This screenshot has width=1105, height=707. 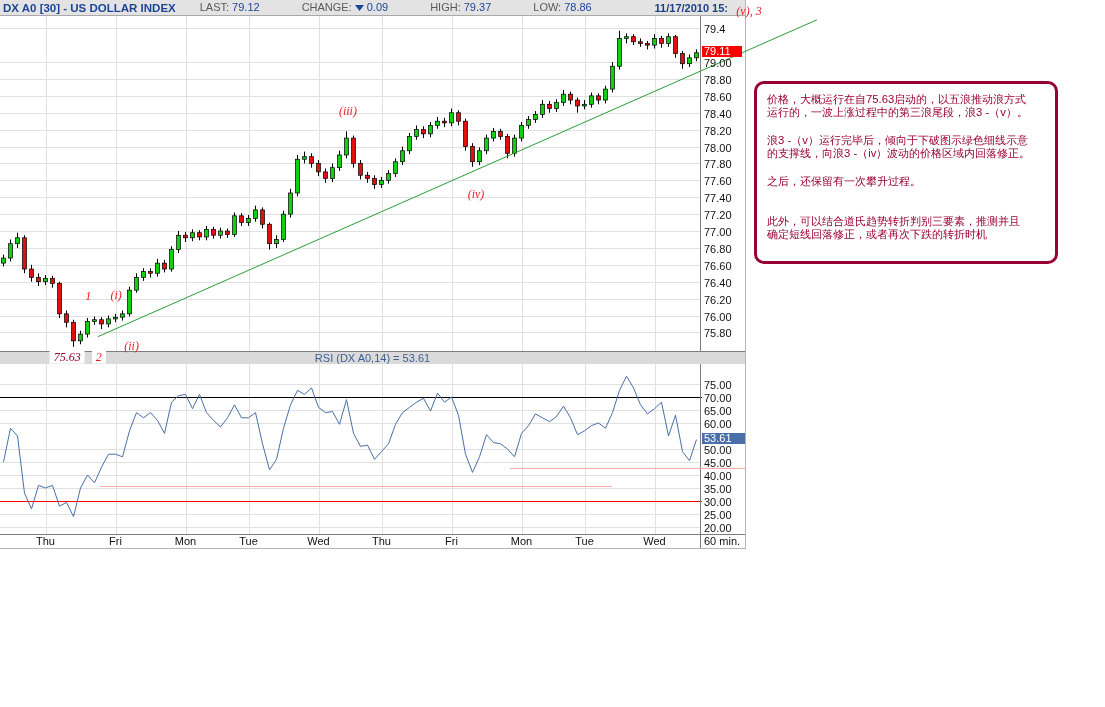 I want to click on axis-label: 75.80, so click(x=718, y=333).